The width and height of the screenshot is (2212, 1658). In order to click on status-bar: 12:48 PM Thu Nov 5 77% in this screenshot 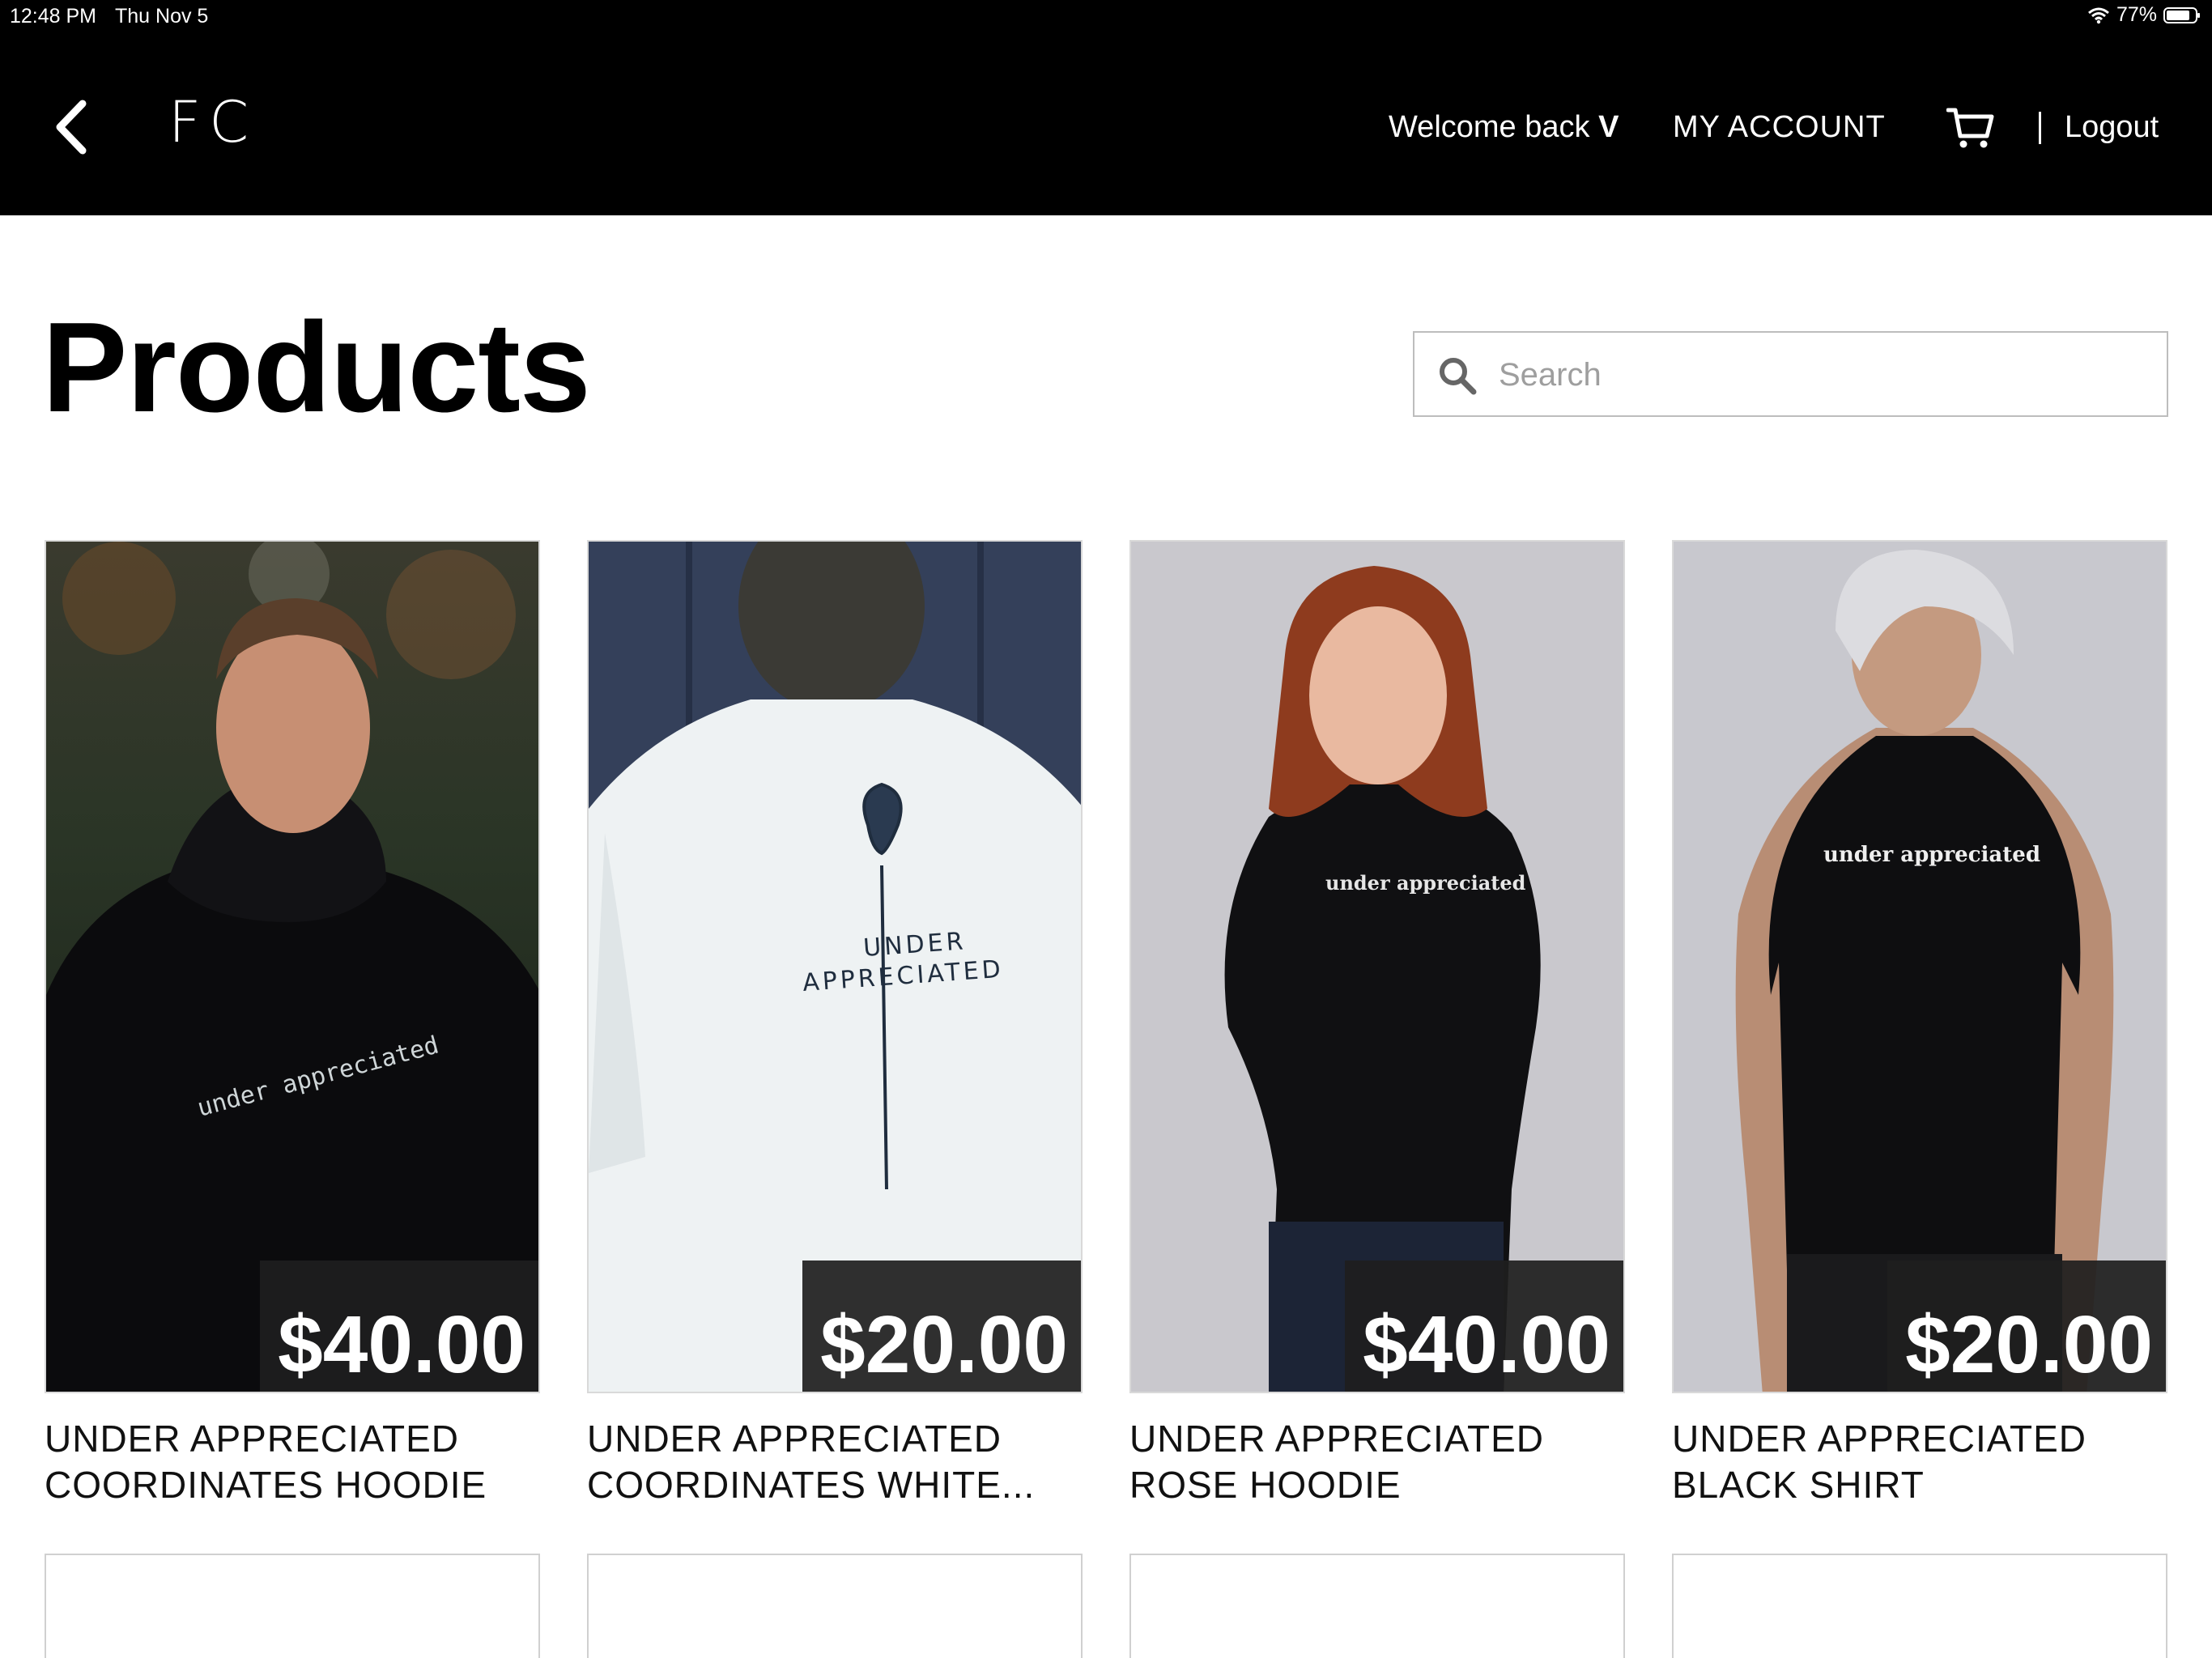, I will do `click(1106, 18)`.